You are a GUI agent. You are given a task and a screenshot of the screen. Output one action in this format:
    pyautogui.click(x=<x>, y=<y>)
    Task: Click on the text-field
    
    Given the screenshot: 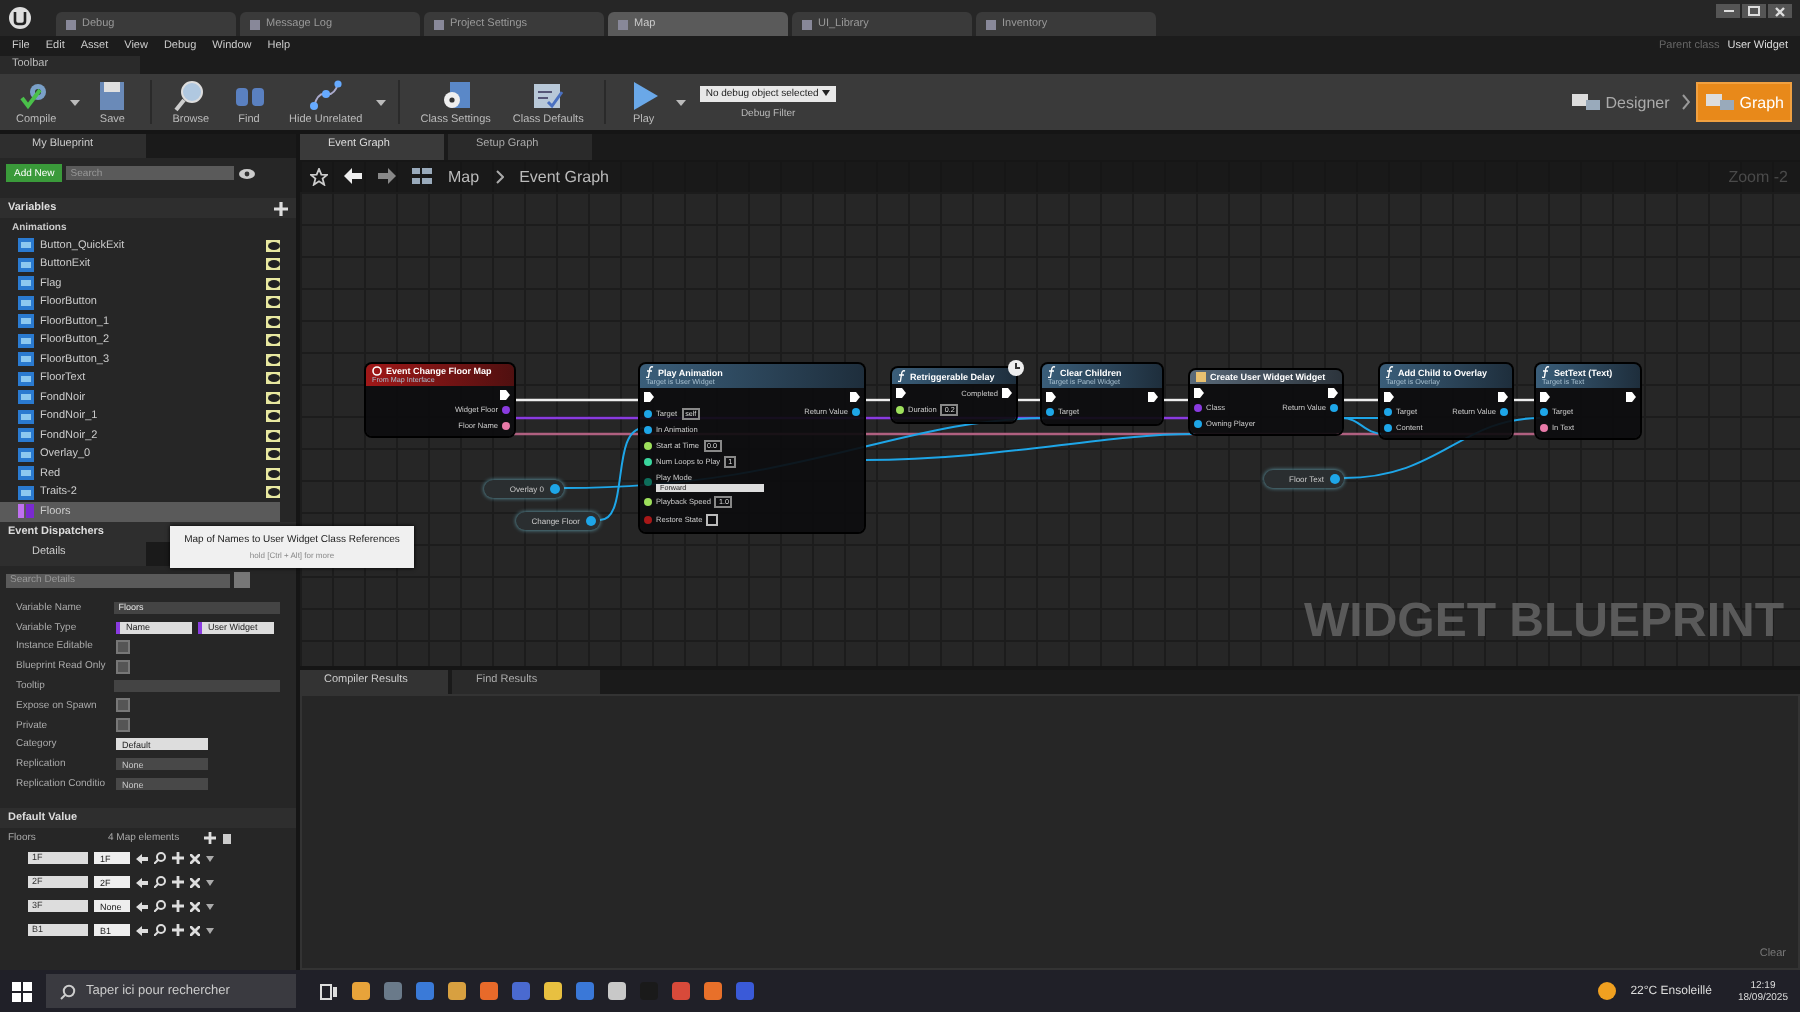 What is the action you would take?
    pyautogui.click(x=197, y=686)
    